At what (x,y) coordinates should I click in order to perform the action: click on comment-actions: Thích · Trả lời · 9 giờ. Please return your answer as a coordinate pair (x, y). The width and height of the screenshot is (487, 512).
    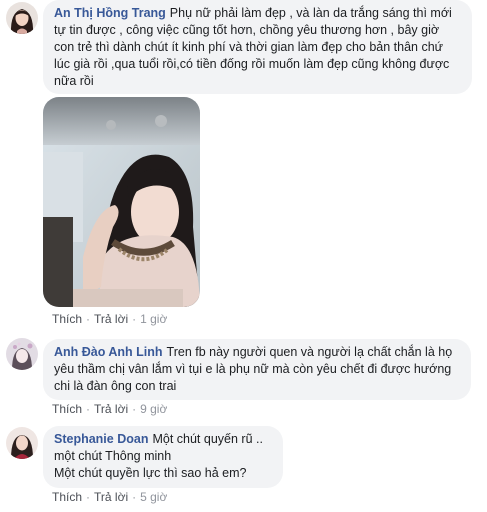
    Looking at the image, I should click on (109, 409).